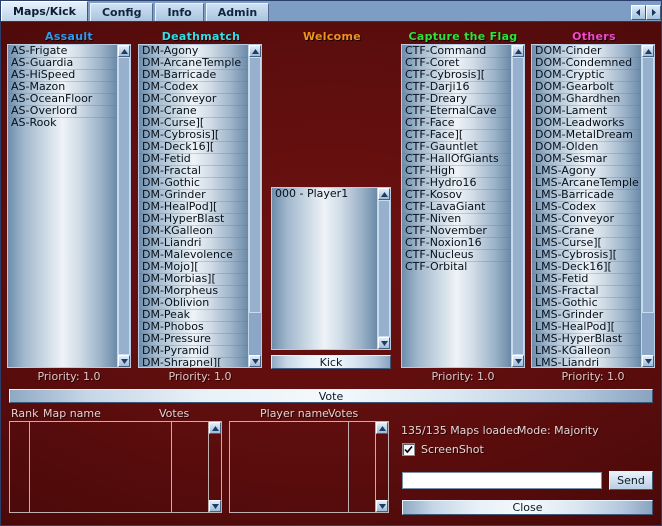 Image resolution: width=662 pixels, height=526 pixels. Describe the element at coordinates (456, 171) in the screenshot. I see `list-item: CTF-High` at that location.